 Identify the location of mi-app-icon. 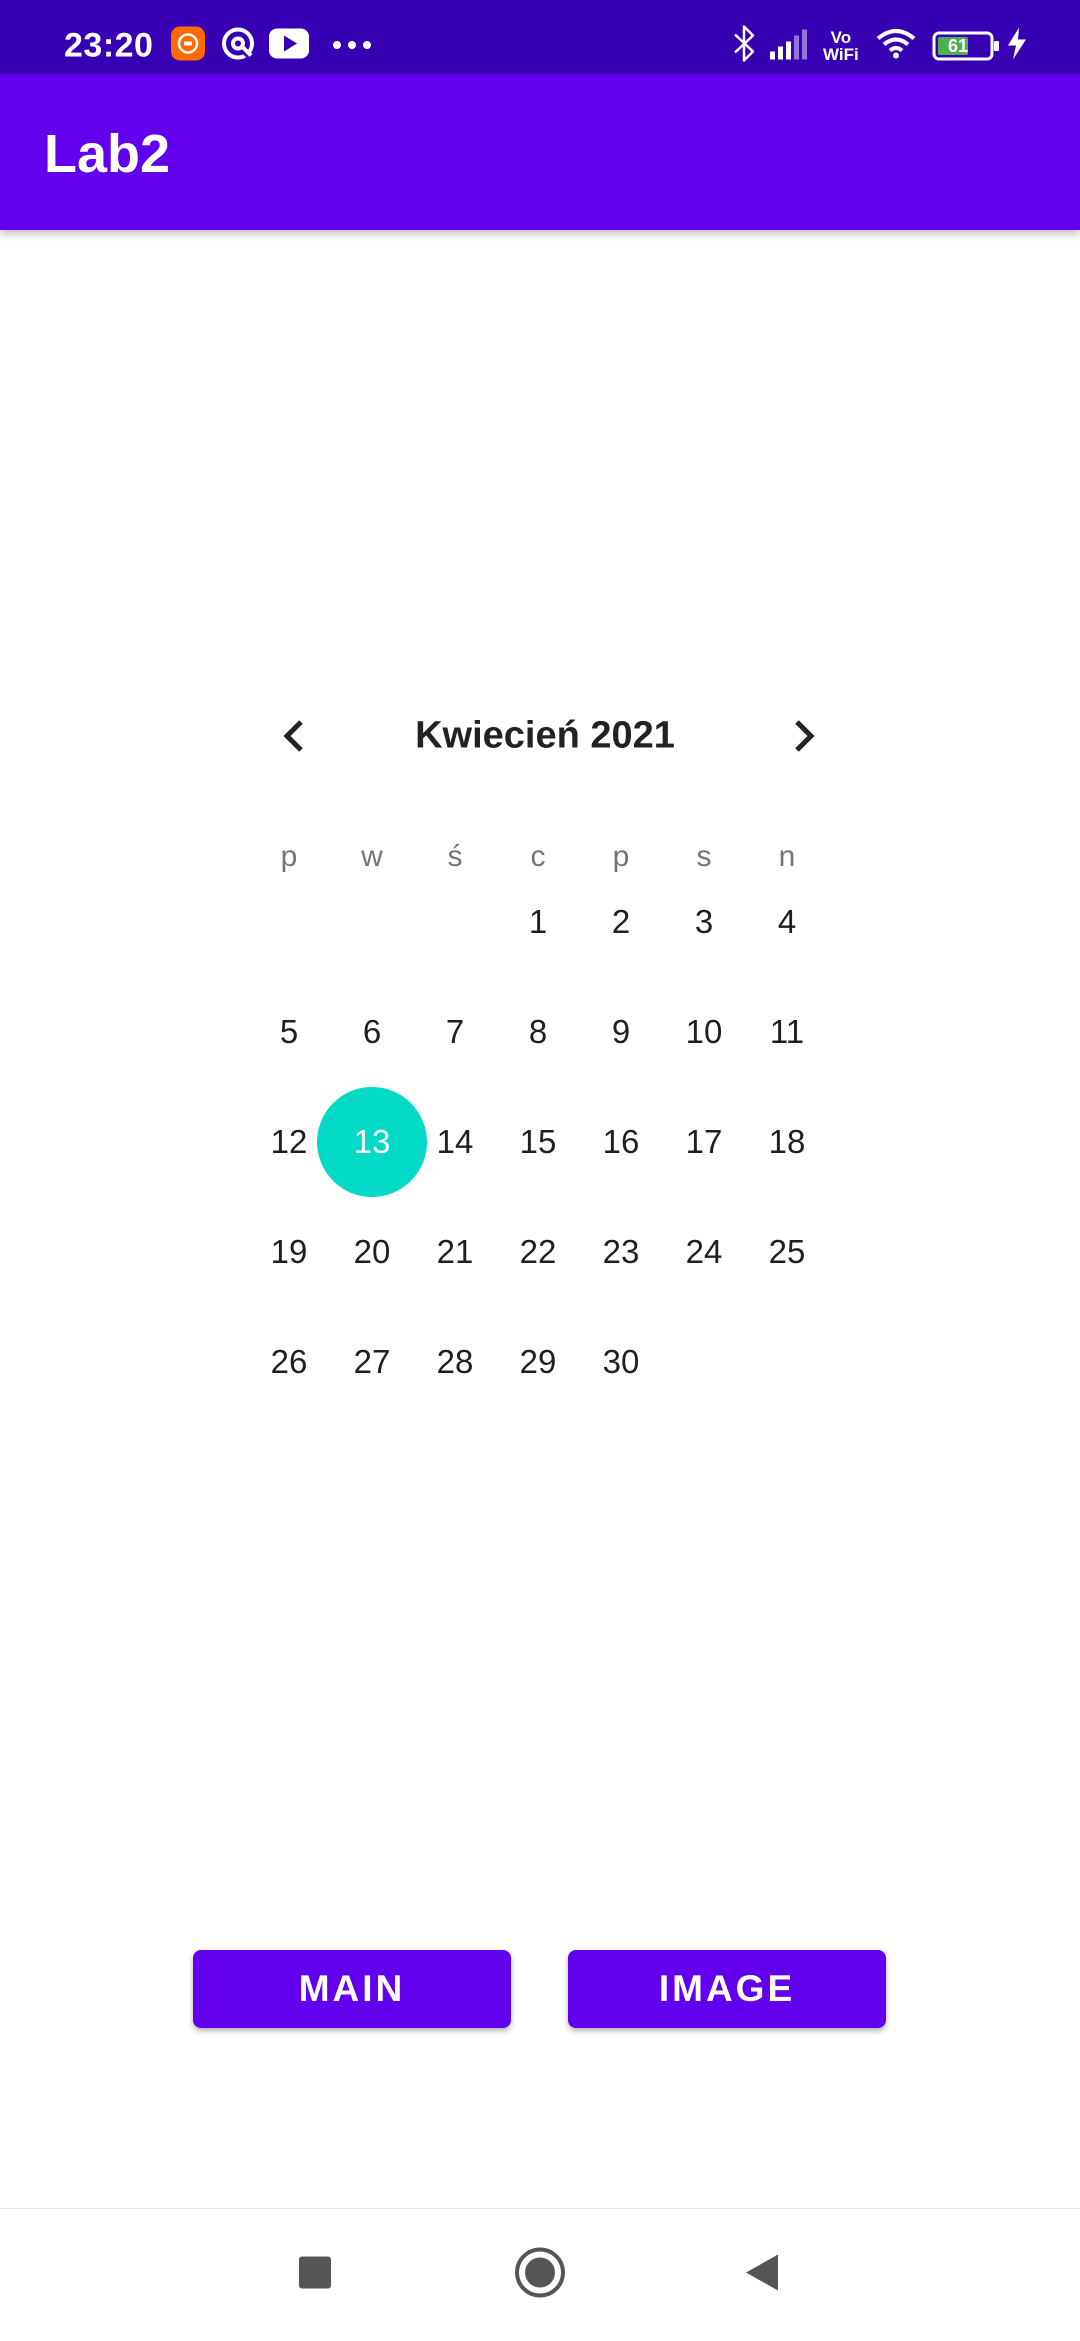
(188, 46).